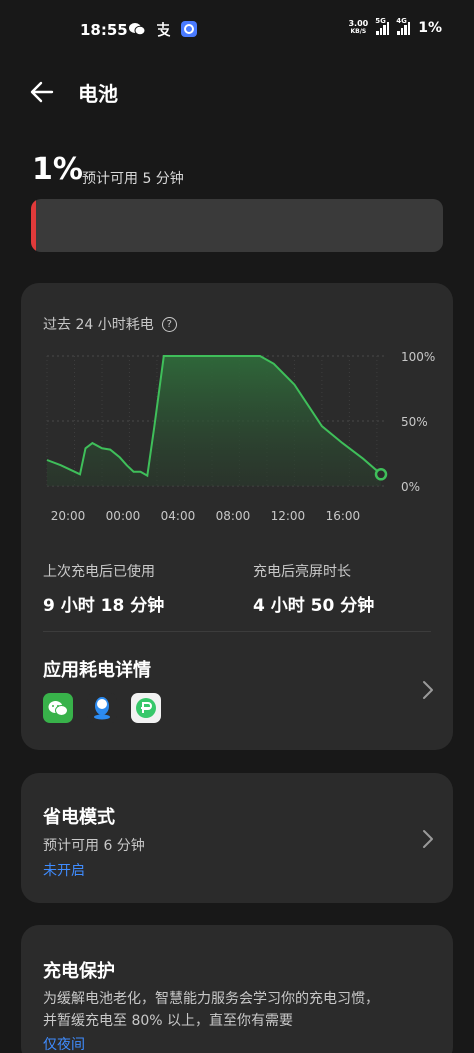 The image size is (474, 1053). I want to click on qq-icon, so click(102, 708).